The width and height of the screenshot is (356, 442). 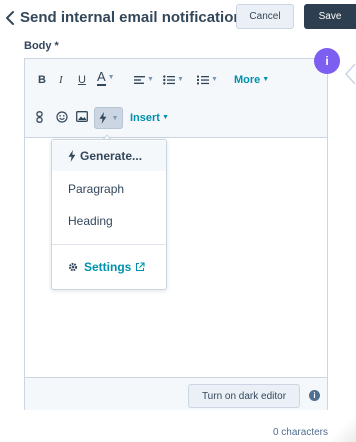 What do you see at coordinates (203, 80) in the screenshot?
I see `numbered-list-icon` at bounding box center [203, 80].